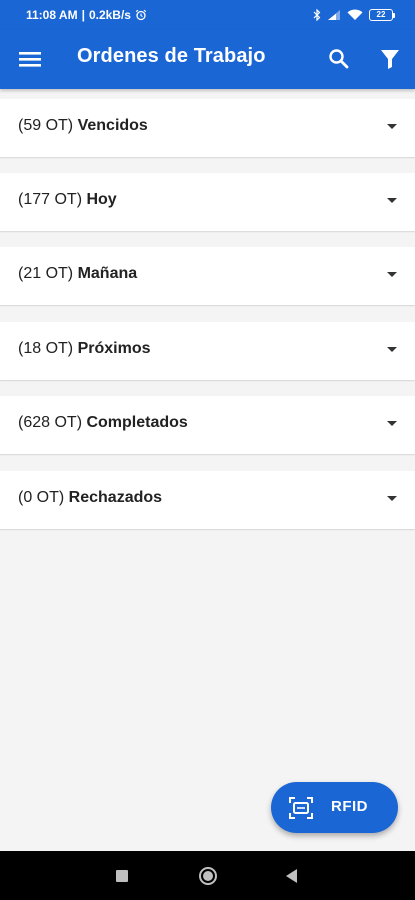 This screenshot has height=900, width=415. I want to click on search-icon, so click(339, 59).